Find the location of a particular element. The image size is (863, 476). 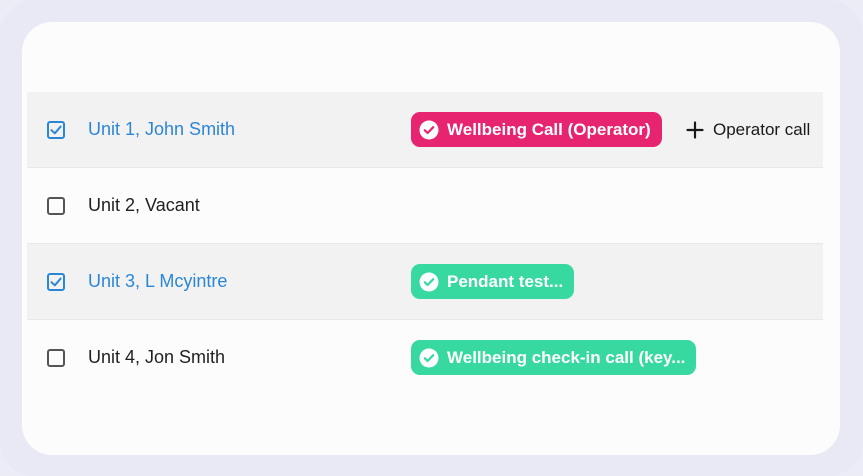

unit-name: Unit 1, John Smith is located at coordinates (161, 129).